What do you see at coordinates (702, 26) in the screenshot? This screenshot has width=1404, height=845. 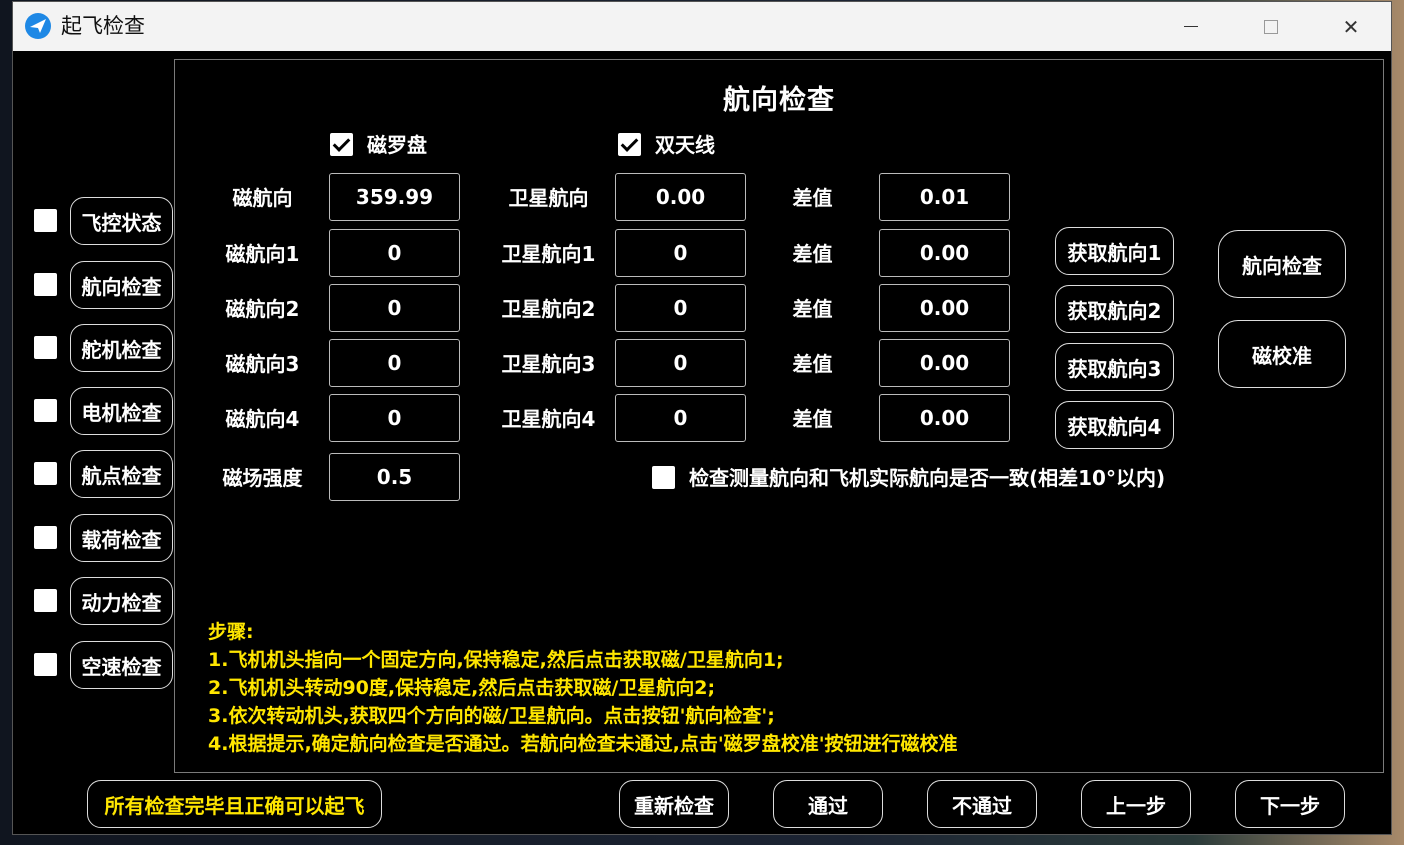 I see `title-bar: 起飞检查 ✕` at bounding box center [702, 26].